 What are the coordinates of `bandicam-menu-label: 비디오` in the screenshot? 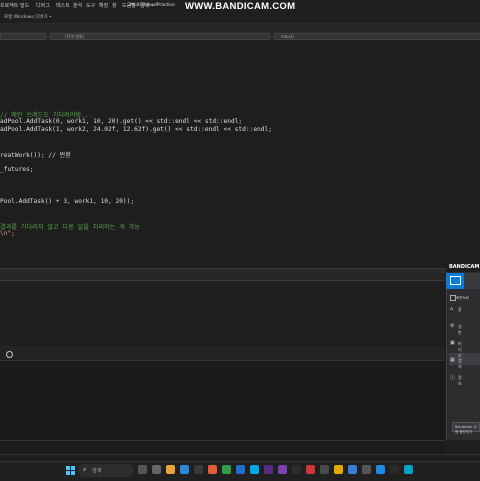 It's located at (460, 349).